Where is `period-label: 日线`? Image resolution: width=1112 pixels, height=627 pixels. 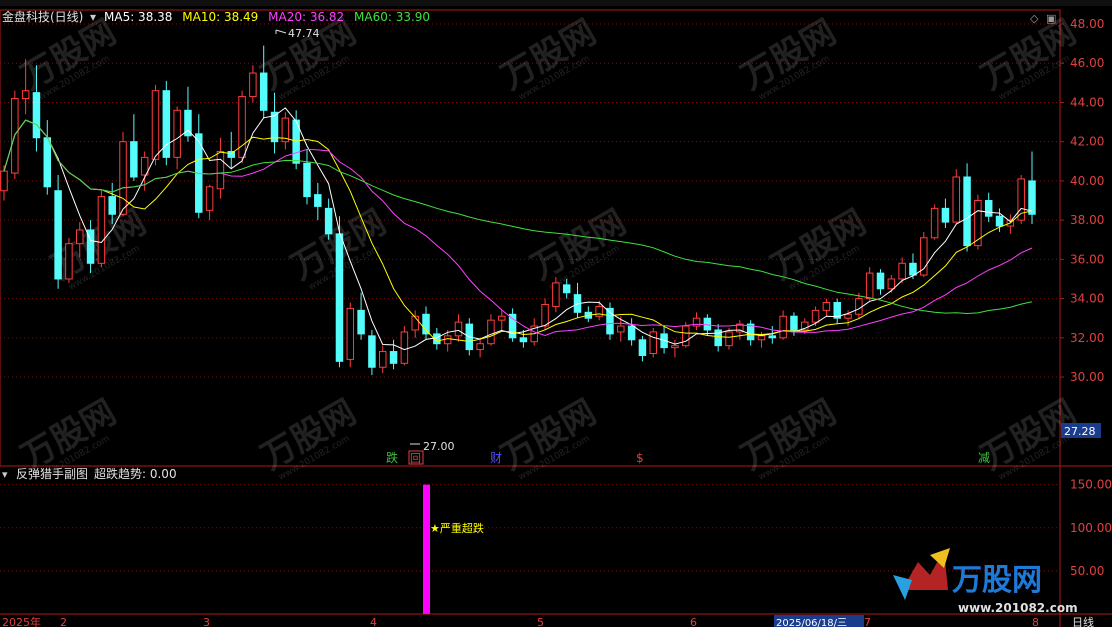
period-label: 日线 is located at coordinates (1083, 621).